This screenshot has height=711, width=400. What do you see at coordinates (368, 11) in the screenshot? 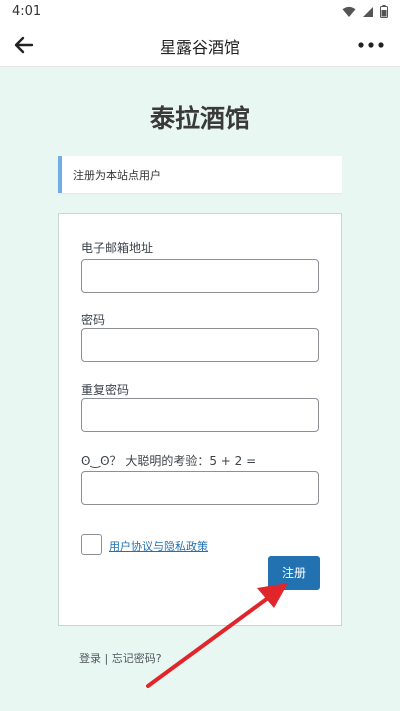
I see `signal-icon` at bounding box center [368, 11].